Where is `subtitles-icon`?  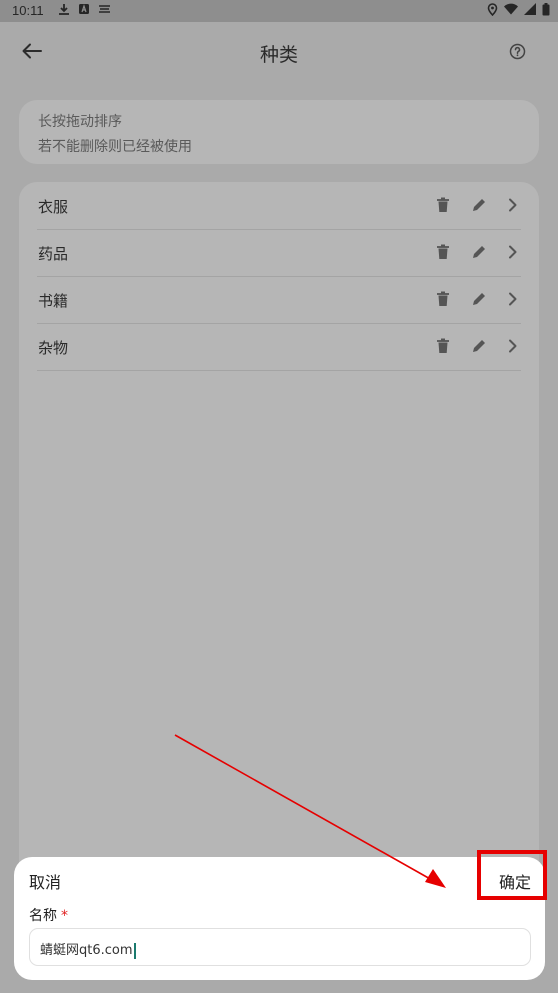
subtitles-icon is located at coordinates (104, 11).